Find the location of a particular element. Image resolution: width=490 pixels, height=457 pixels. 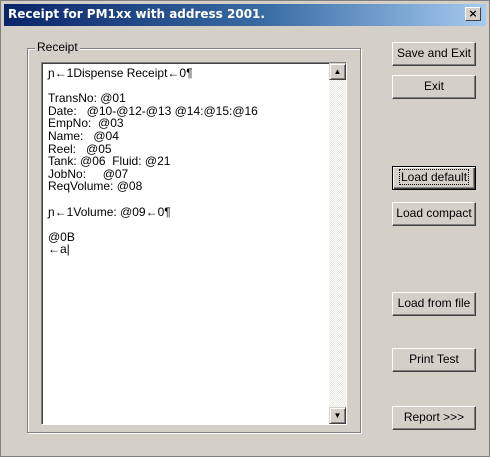

text-line: @0B is located at coordinates (61, 236).